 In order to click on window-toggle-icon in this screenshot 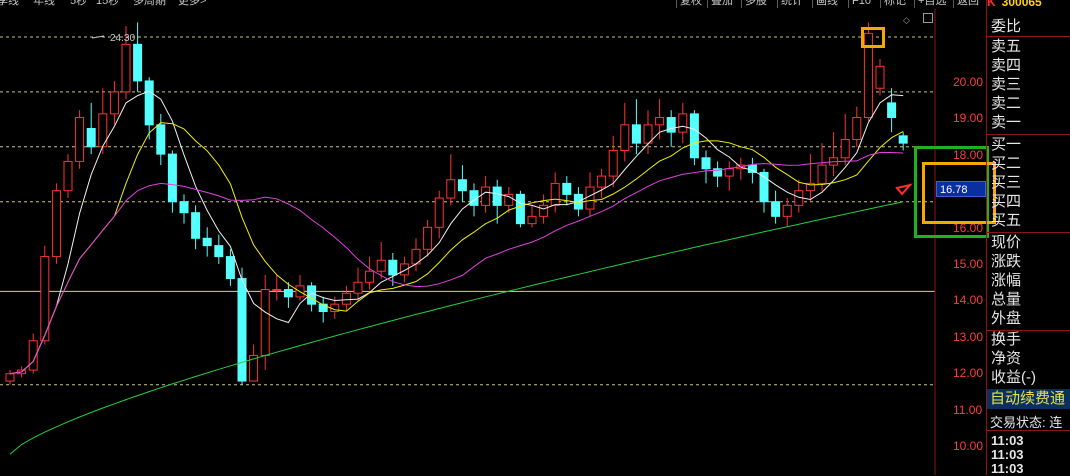, I will do `click(928, 18)`.